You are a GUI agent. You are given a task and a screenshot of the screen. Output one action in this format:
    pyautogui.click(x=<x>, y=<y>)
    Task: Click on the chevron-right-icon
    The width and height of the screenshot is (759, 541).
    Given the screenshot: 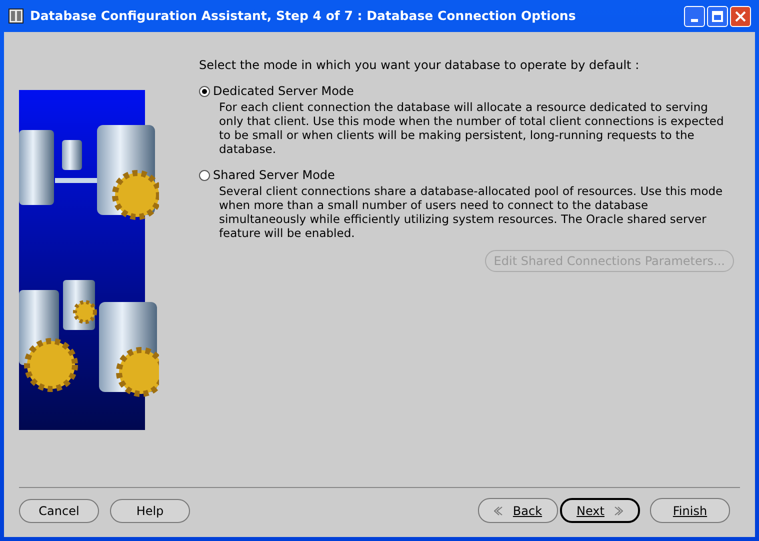 What is the action you would take?
    pyautogui.click(x=619, y=511)
    